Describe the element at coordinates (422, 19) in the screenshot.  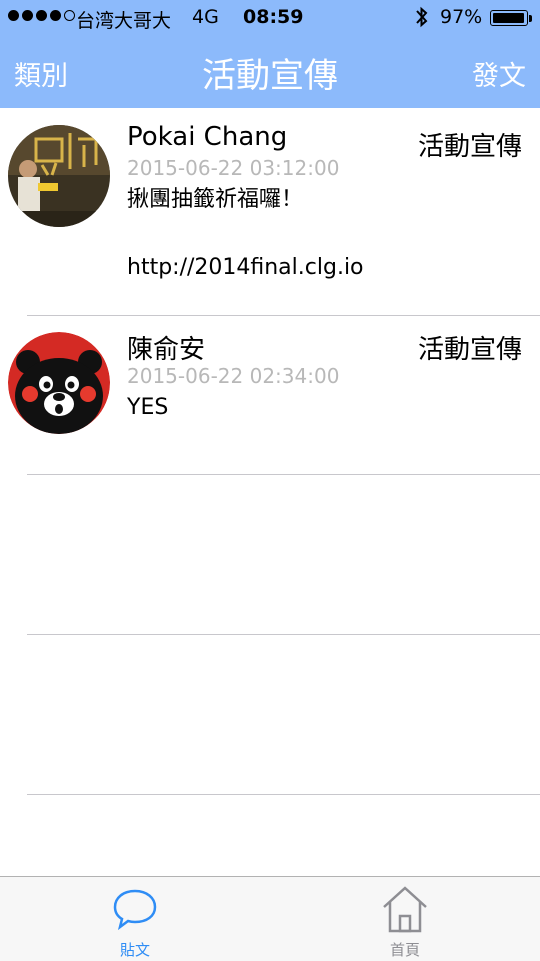
I see `bluetooth-icon` at that location.